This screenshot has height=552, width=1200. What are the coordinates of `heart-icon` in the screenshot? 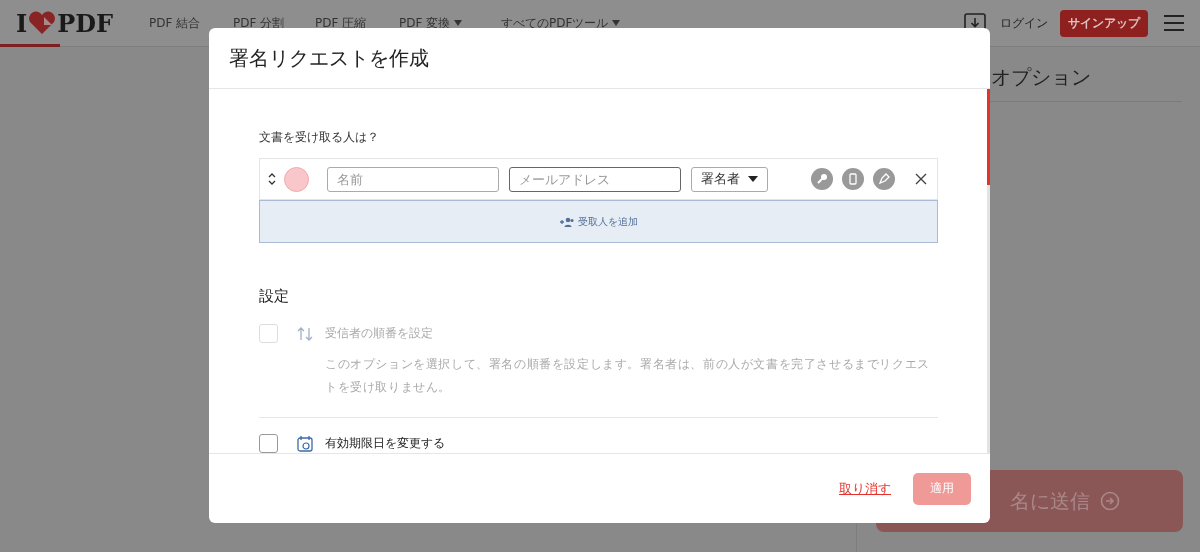 It's located at (42, 23).